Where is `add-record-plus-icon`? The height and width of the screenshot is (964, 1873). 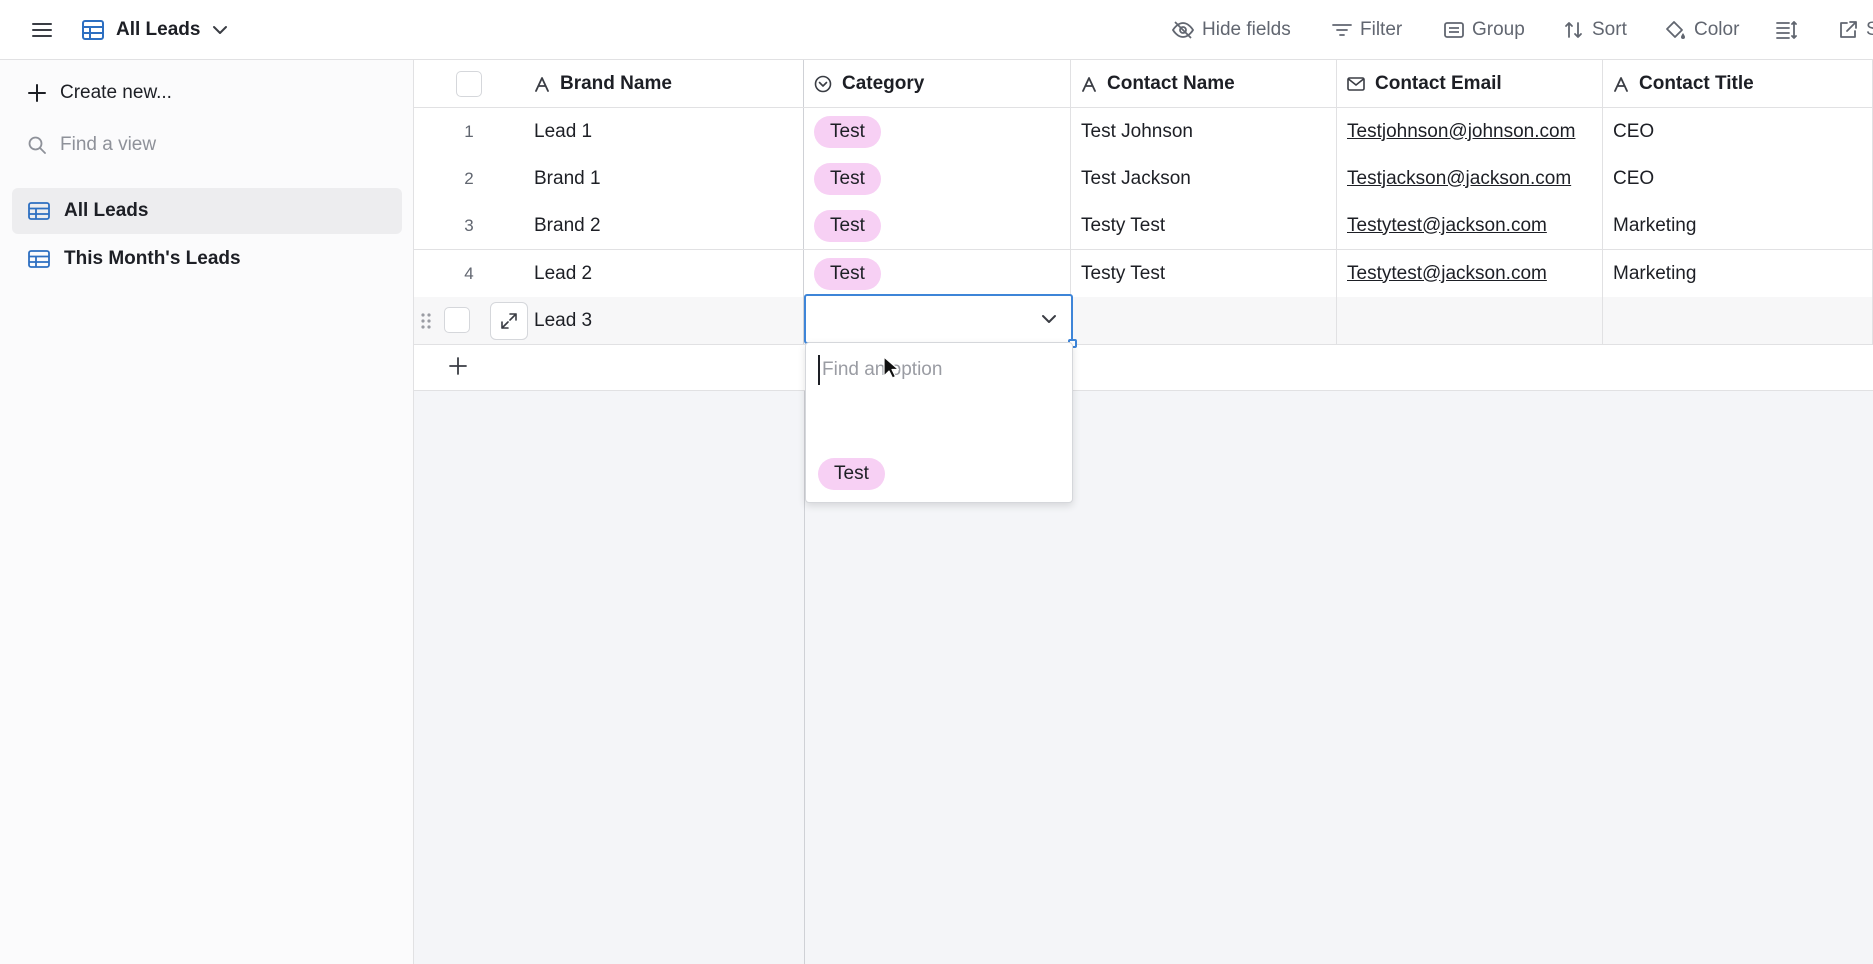 add-record-plus-icon is located at coordinates (458, 366).